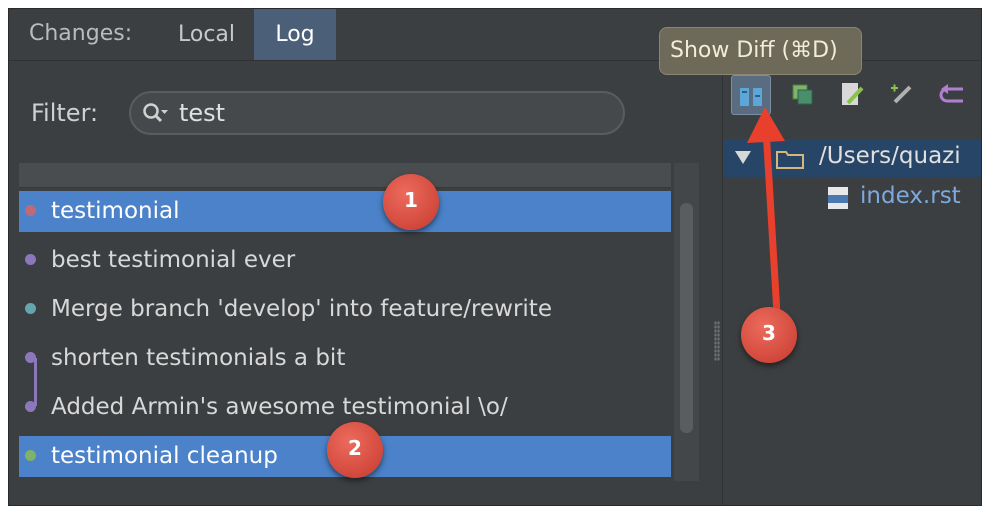 Image resolution: width=982 pixels, height=510 pixels. I want to click on rst-file-icon, so click(838, 198).